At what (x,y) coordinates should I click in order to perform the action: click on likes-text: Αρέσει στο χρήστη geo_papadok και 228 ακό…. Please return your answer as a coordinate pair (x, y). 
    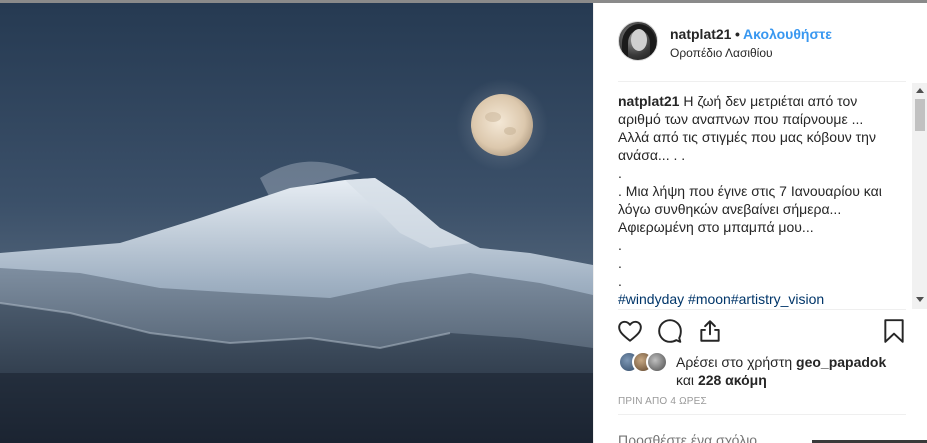
    Looking at the image, I should click on (796, 371).